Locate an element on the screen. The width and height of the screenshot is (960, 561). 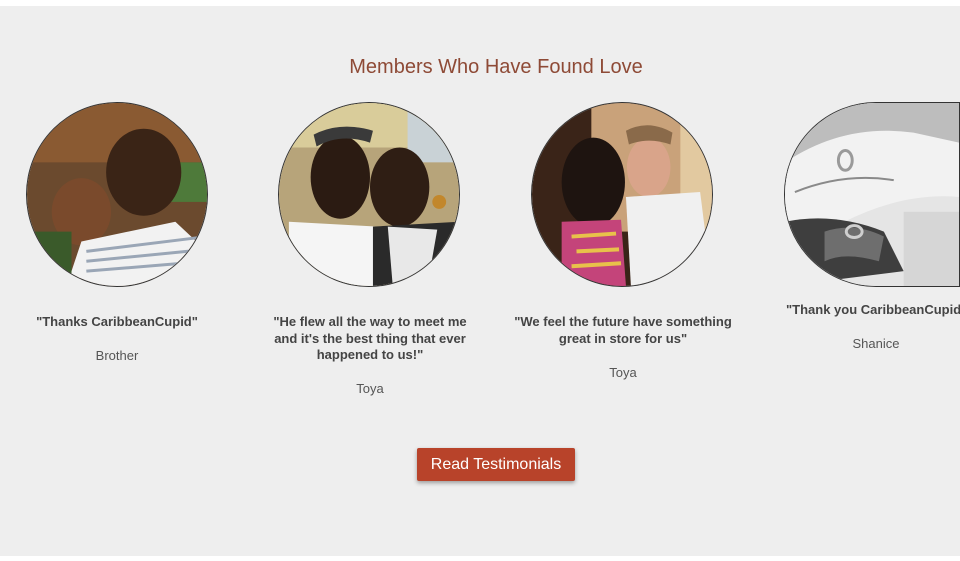
testimonial-name-4: Shanice is located at coordinates (876, 343).